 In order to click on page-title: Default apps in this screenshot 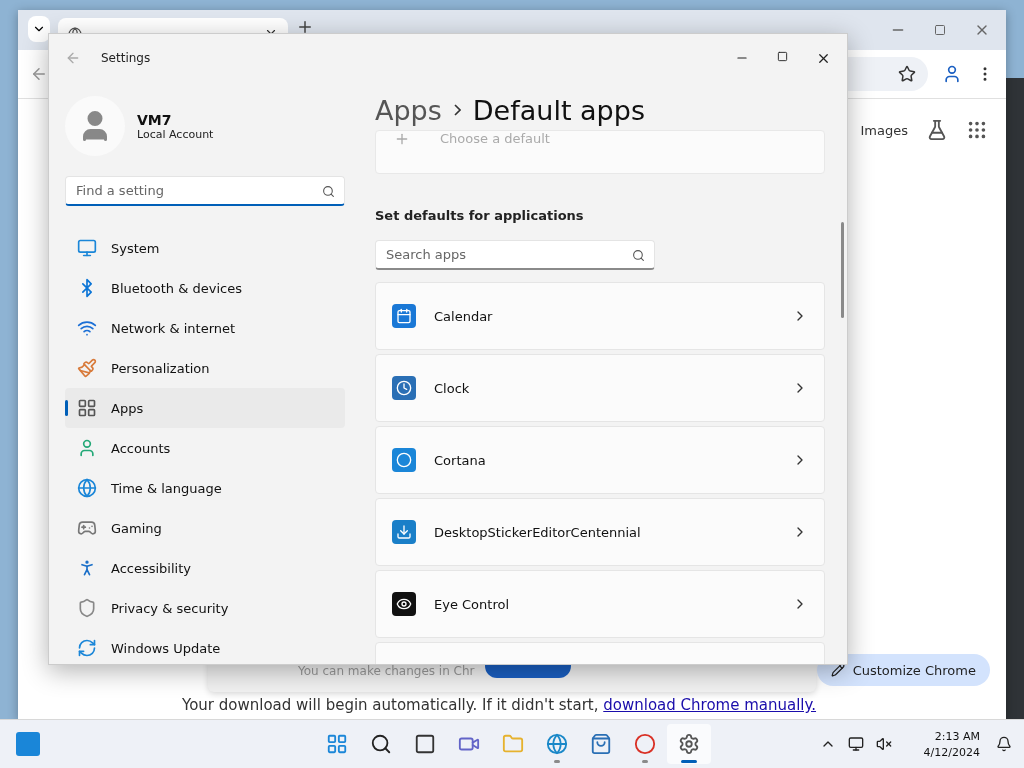, I will do `click(558, 110)`.